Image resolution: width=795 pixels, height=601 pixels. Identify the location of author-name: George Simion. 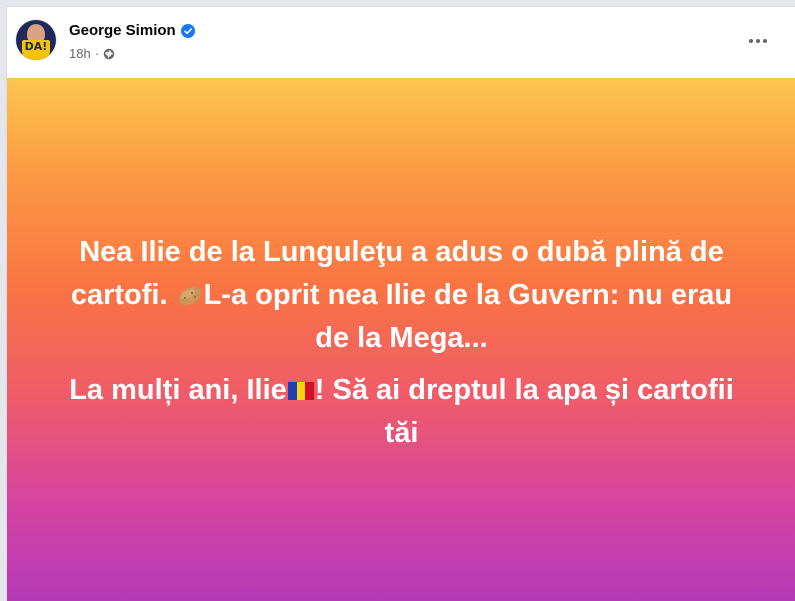
(122, 30).